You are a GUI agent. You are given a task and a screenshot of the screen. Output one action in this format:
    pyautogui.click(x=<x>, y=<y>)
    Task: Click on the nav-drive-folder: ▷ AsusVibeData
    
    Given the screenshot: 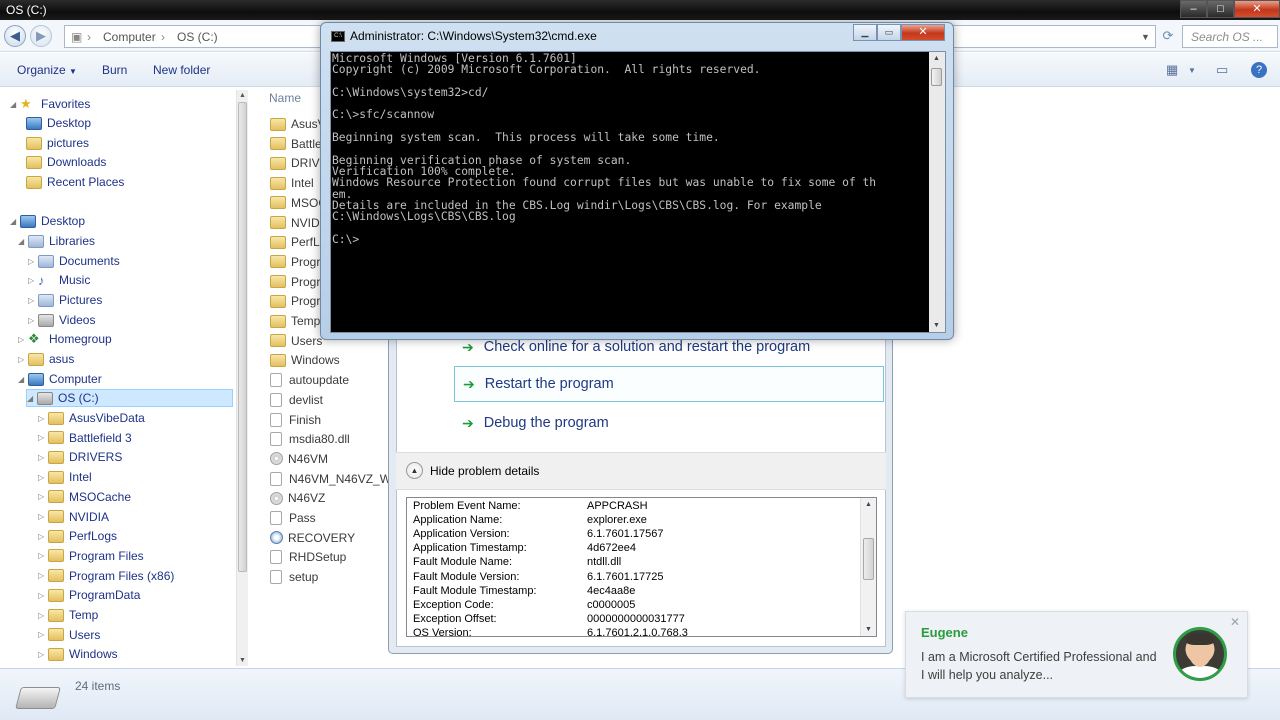 What is the action you would take?
    pyautogui.click(x=91, y=418)
    